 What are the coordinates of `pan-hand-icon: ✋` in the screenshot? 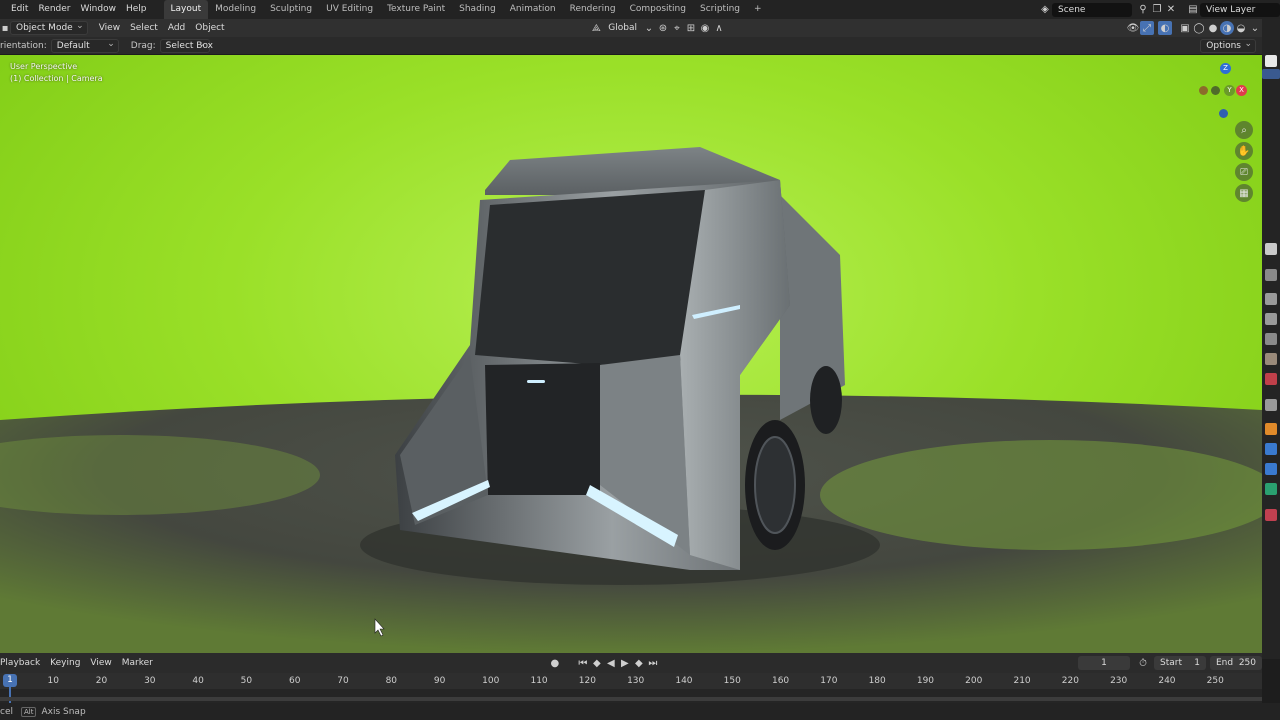 It's located at (1244, 151).